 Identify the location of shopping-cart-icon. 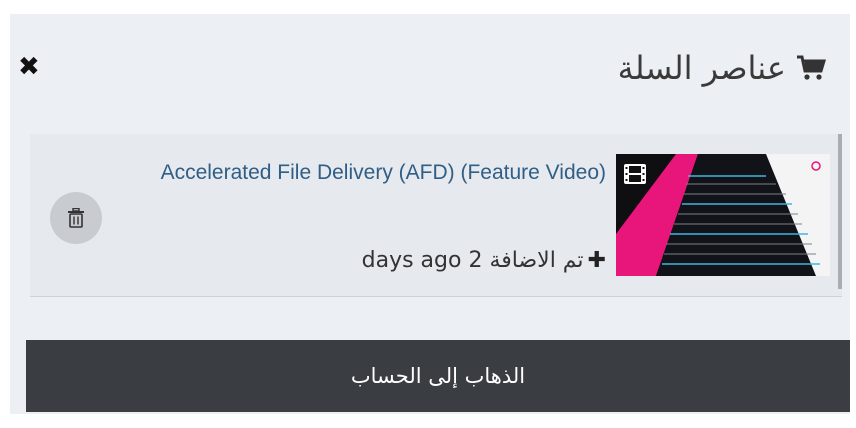
(811, 67).